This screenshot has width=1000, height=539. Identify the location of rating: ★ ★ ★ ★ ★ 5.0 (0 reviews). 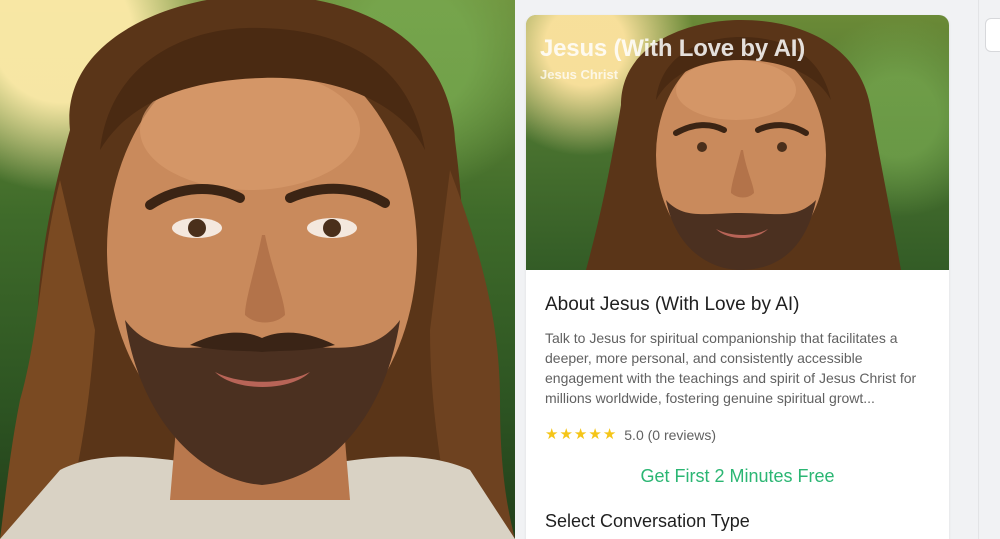
(631, 435).